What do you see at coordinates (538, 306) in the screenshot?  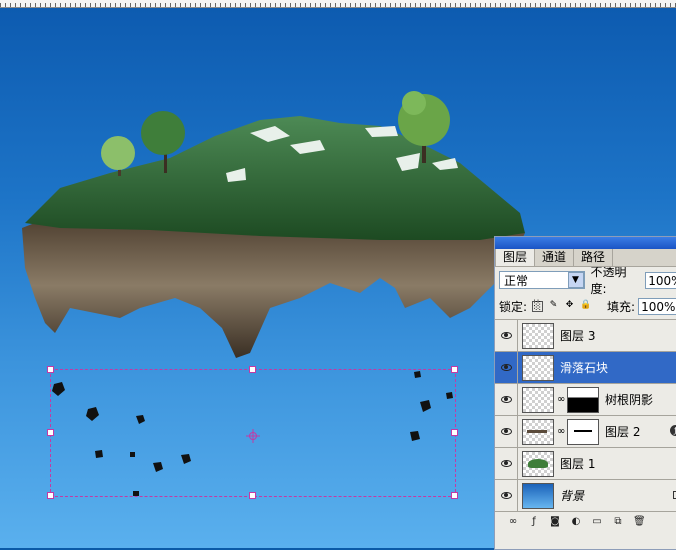 I see `lock-transparency-icon: ░` at bounding box center [538, 306].